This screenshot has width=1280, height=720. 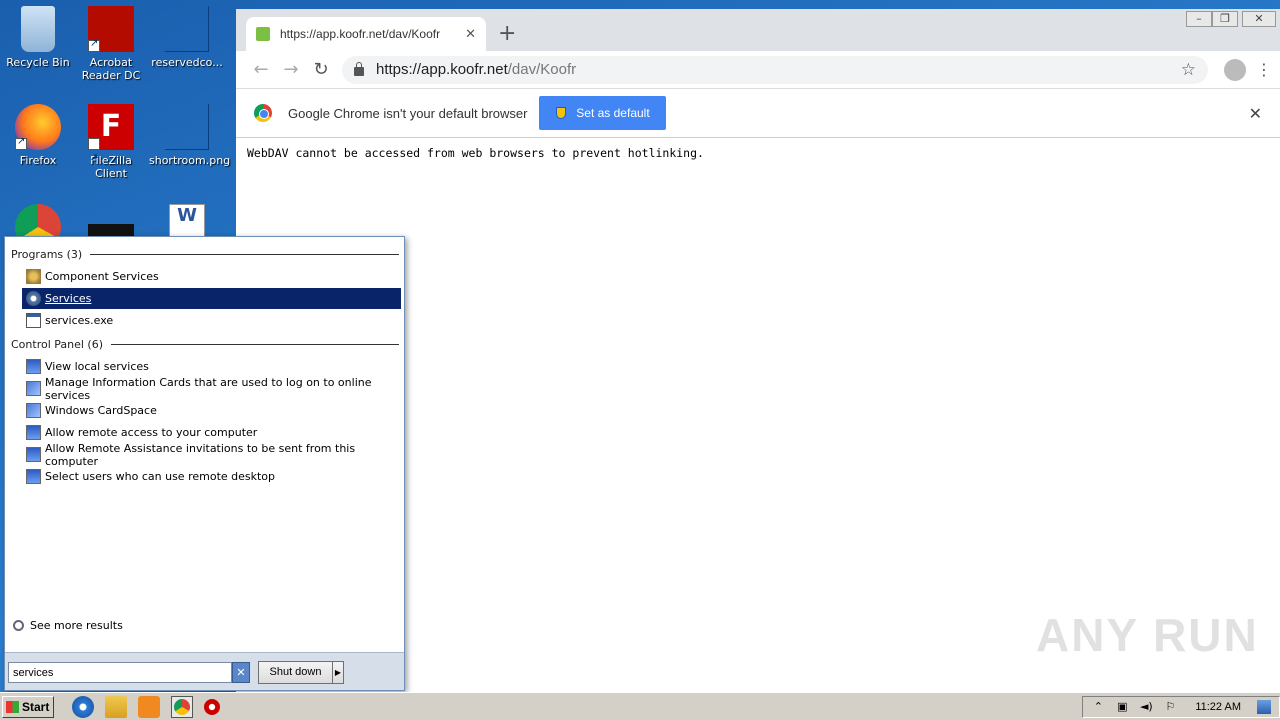 I want to click on windows-flag-icon, so click(x=12, y=706).